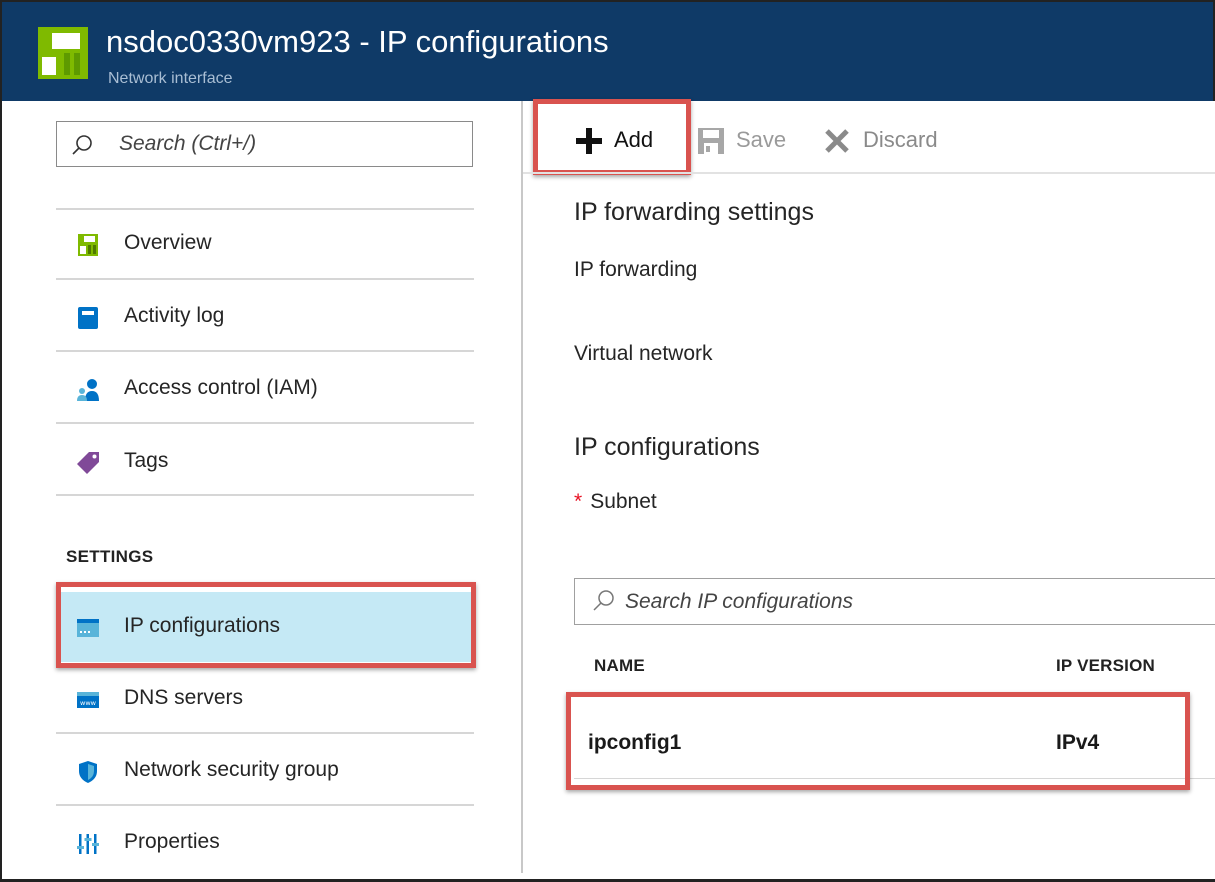 The width and height of the screenshot is (1215, 882). What do you see at coordinates (88, 703) in the screenshot?
I see `svg-text: www` at bounding box center [88, 703].